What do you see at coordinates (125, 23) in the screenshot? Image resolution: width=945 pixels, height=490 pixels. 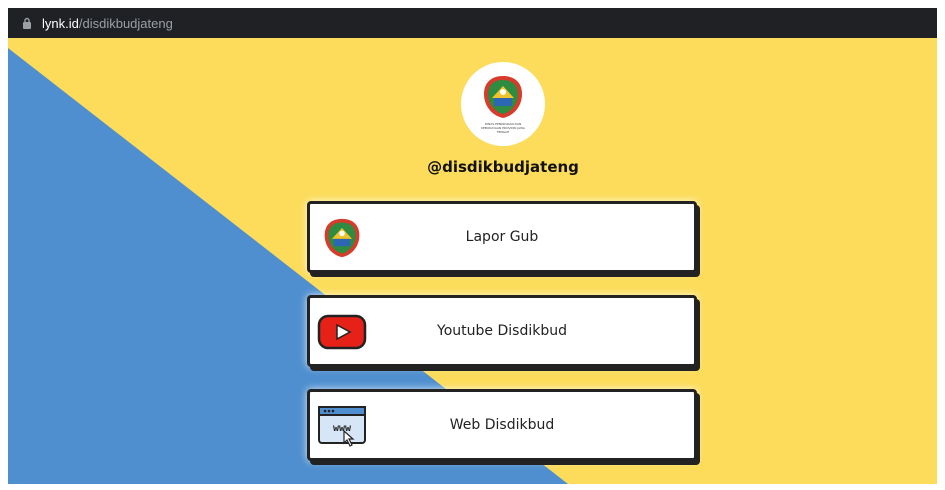 I see `url-path: /disdikbudjateng` at bounding box center [125, 23].